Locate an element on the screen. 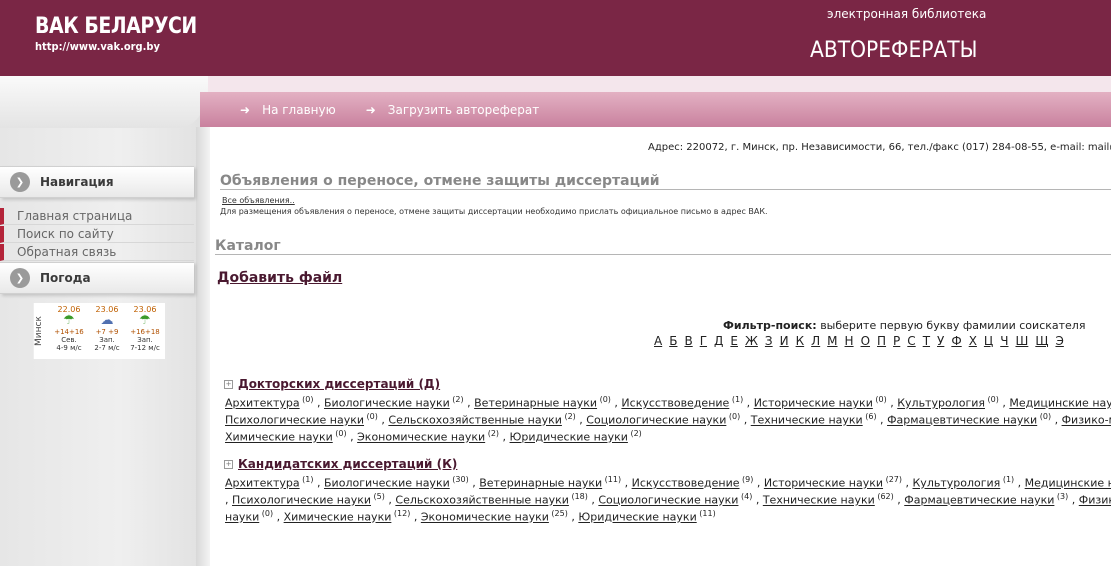  library-subtitle: электронная библиотека is located at coordinates (907, 14).